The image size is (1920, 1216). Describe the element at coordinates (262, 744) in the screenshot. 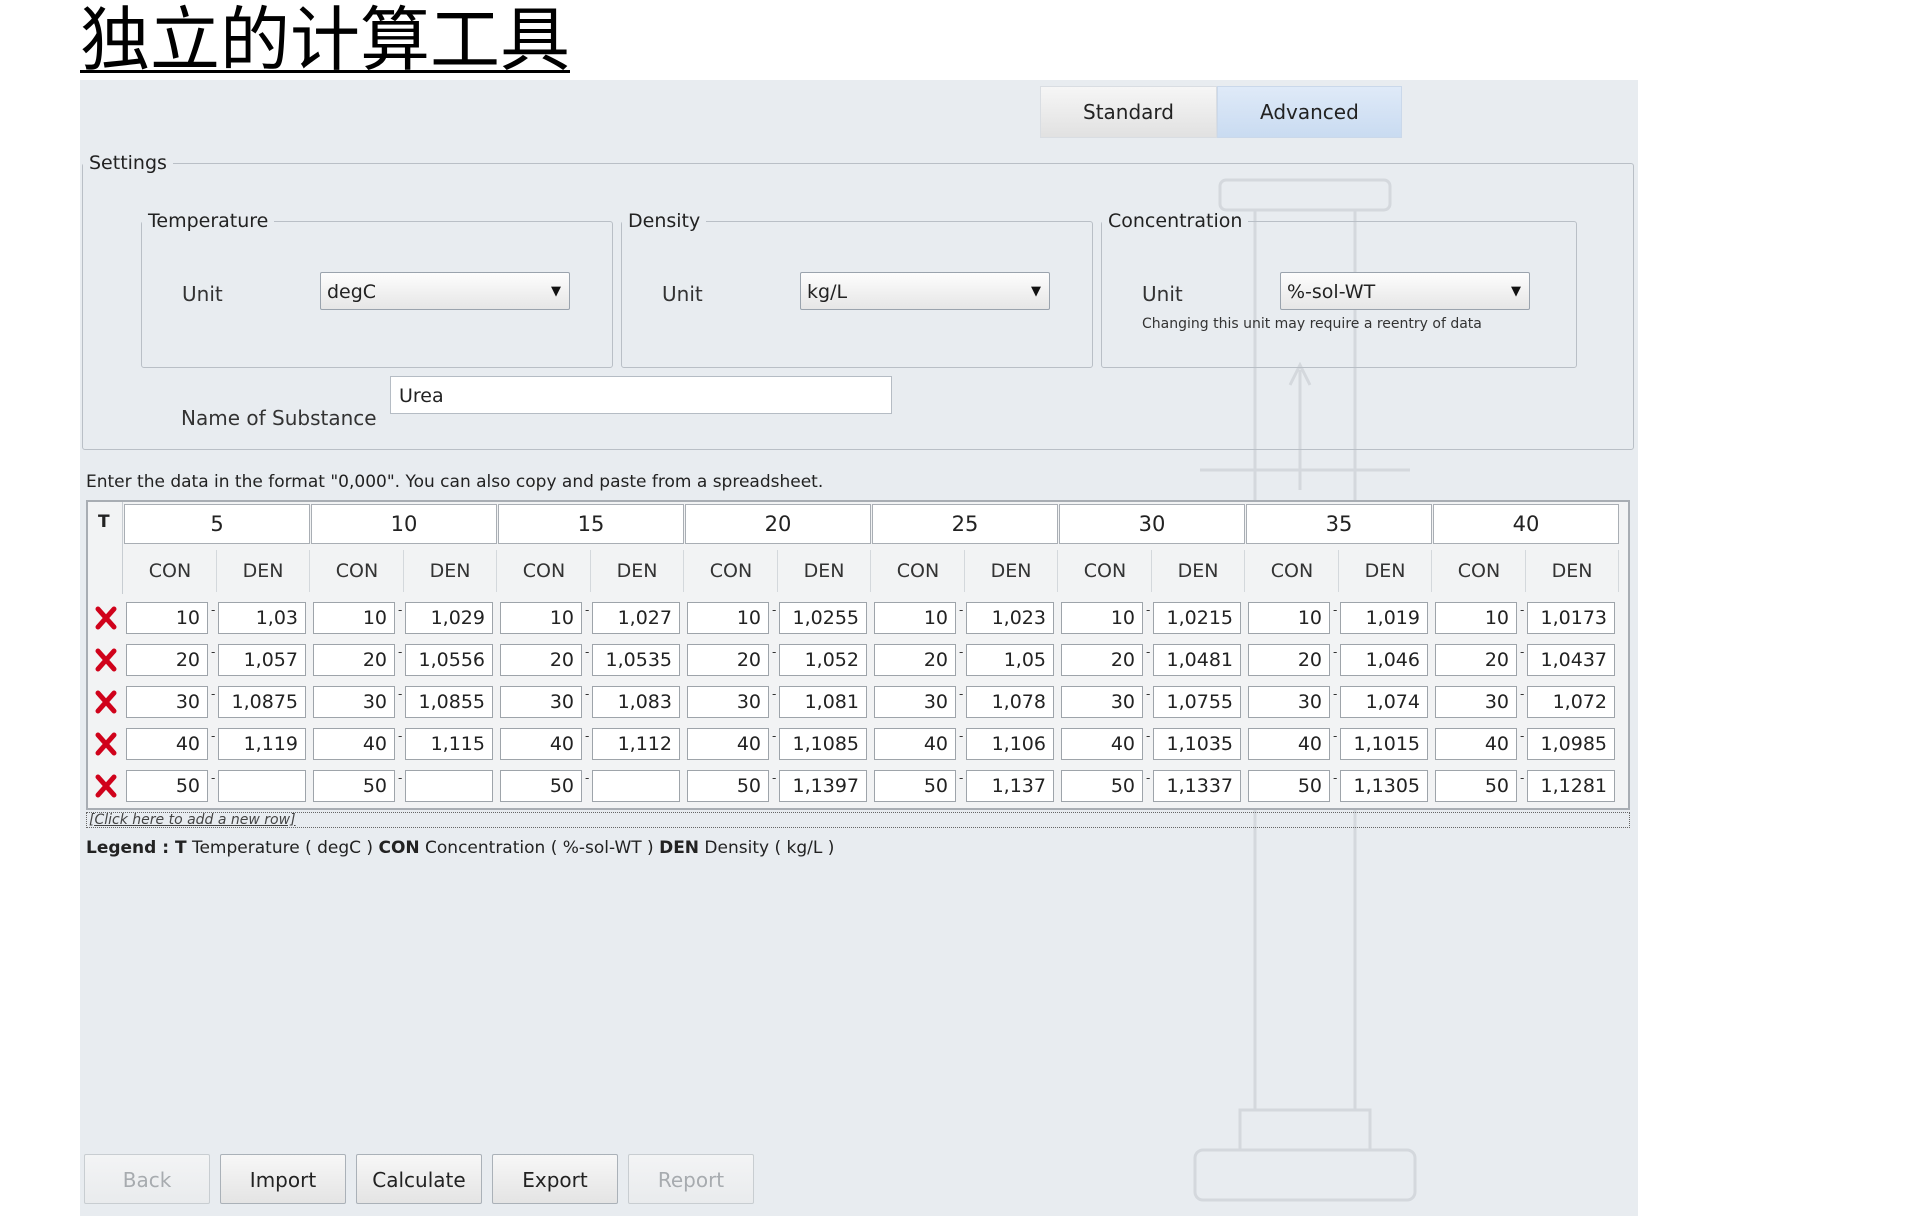

I see `den-cell: 1,119` at that location.